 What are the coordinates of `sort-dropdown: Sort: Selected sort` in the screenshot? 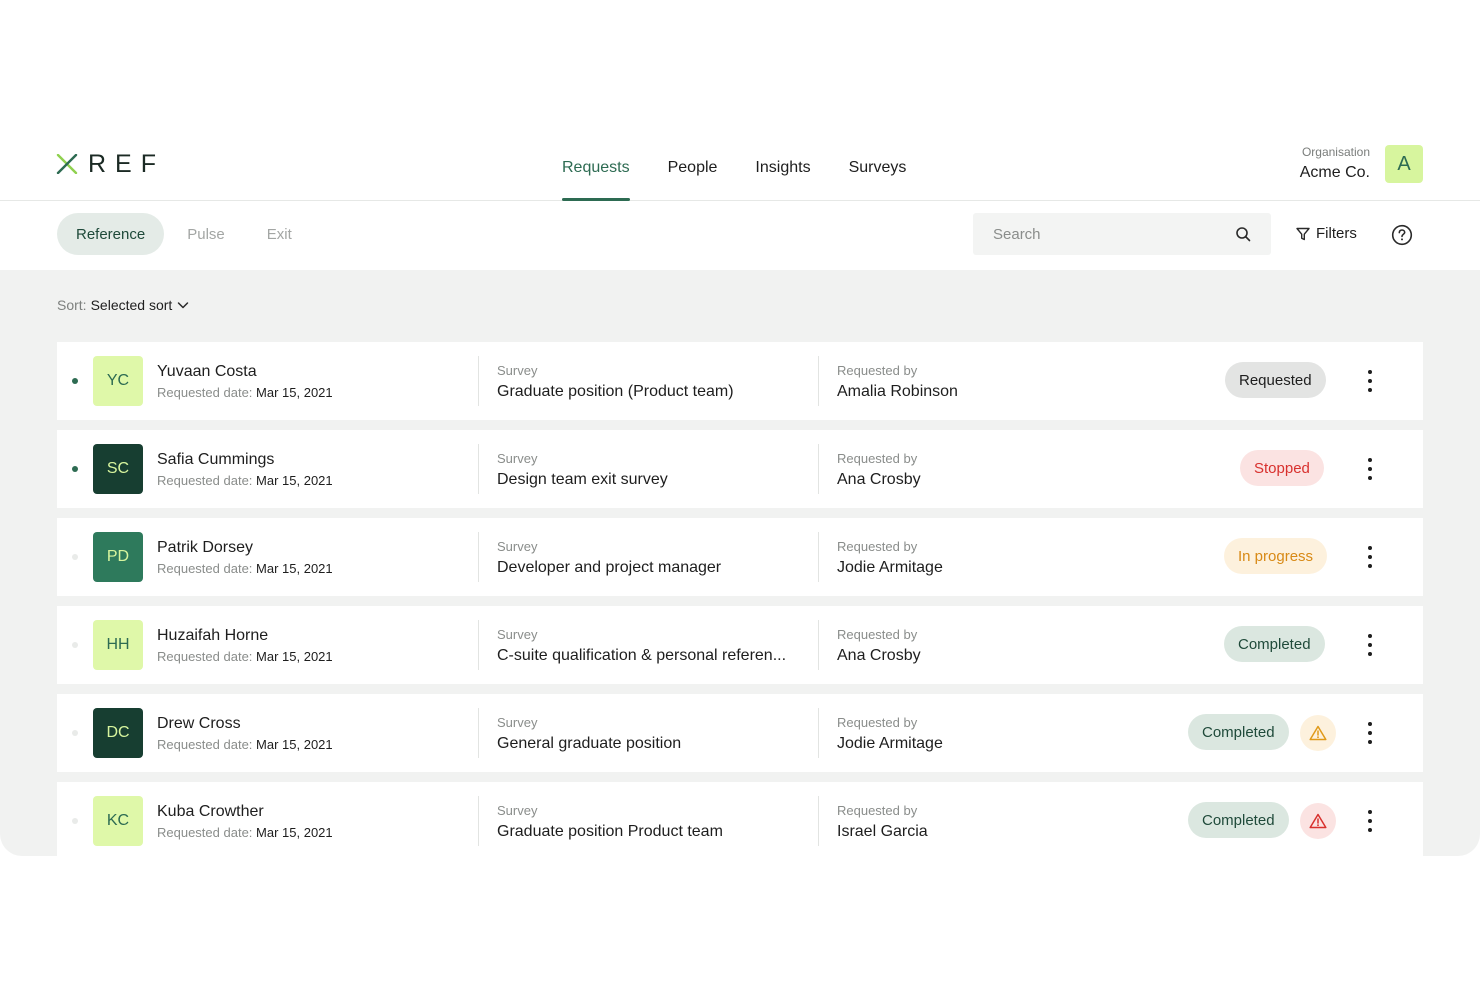 It's located at (123, 305).